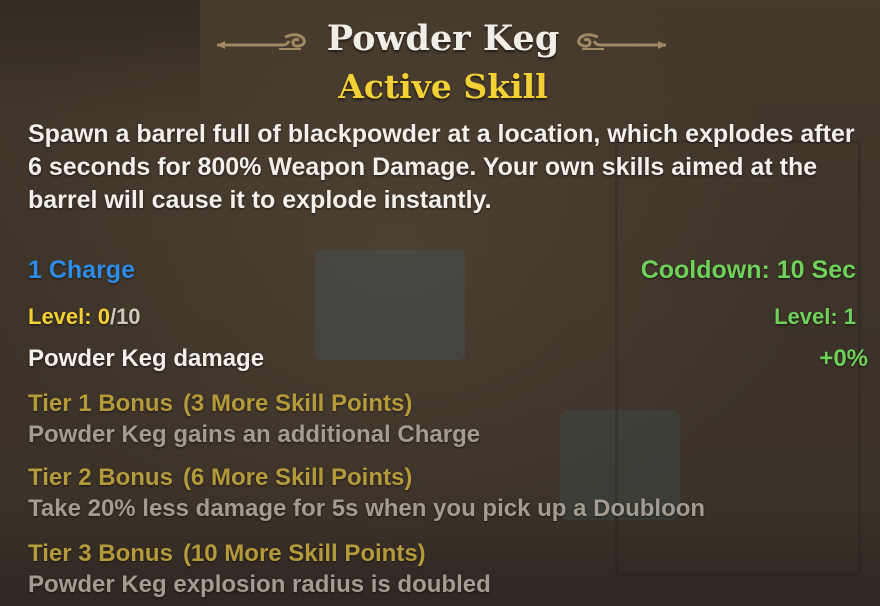 The width and height of the screenshot is (880, 606). What do you see at coordinates (748, 270) in the screenshot?
I see `cooldown-value: Cooldown: 10 Sec` at bounding box center [748, 270].